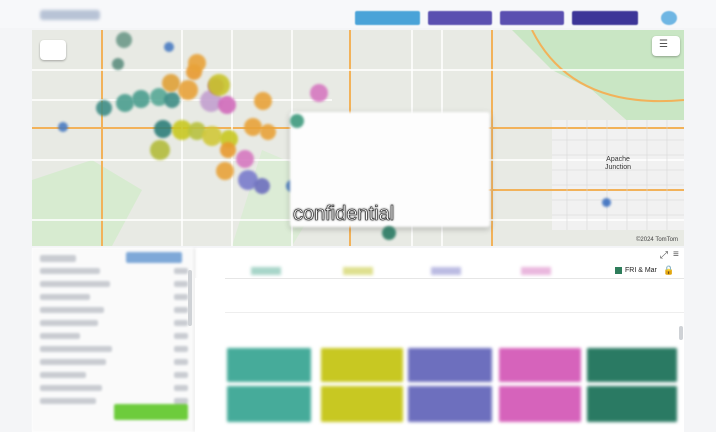  What do you see at coordinates (668, 270) in the screenshot?
I see `lock-icon: 🔒` at bounding box center [668, 270].